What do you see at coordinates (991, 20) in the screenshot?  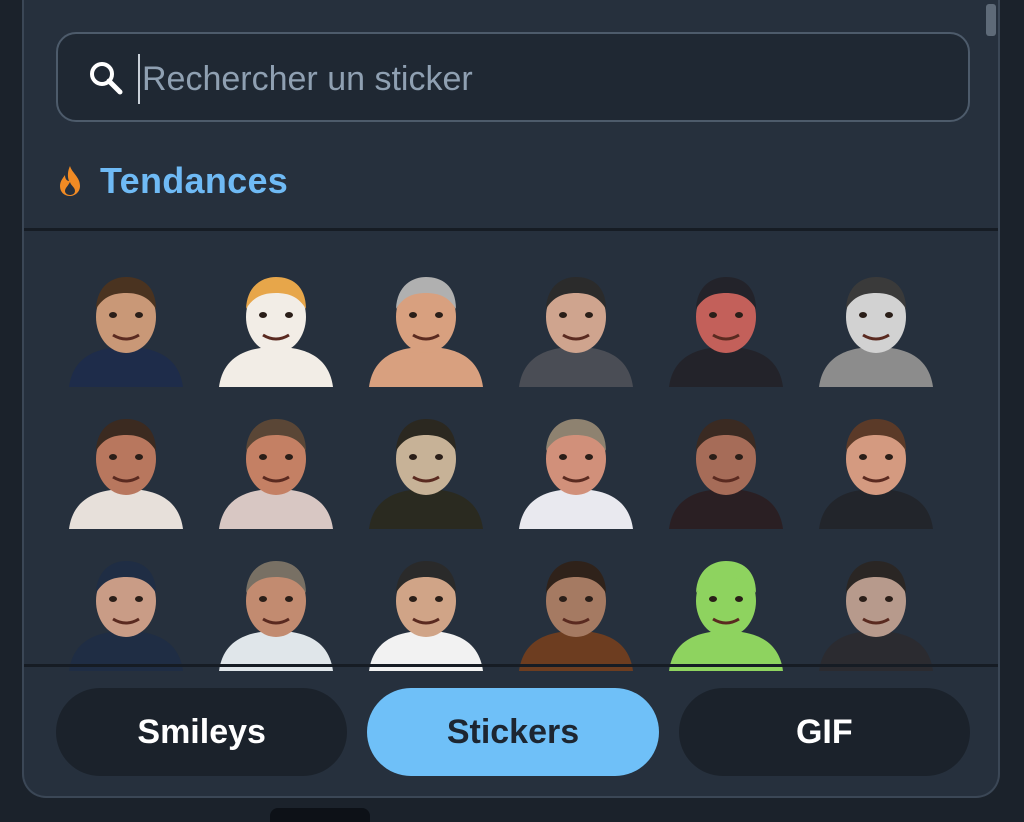 I see `scrollbar` at bounding box center [991, 20].